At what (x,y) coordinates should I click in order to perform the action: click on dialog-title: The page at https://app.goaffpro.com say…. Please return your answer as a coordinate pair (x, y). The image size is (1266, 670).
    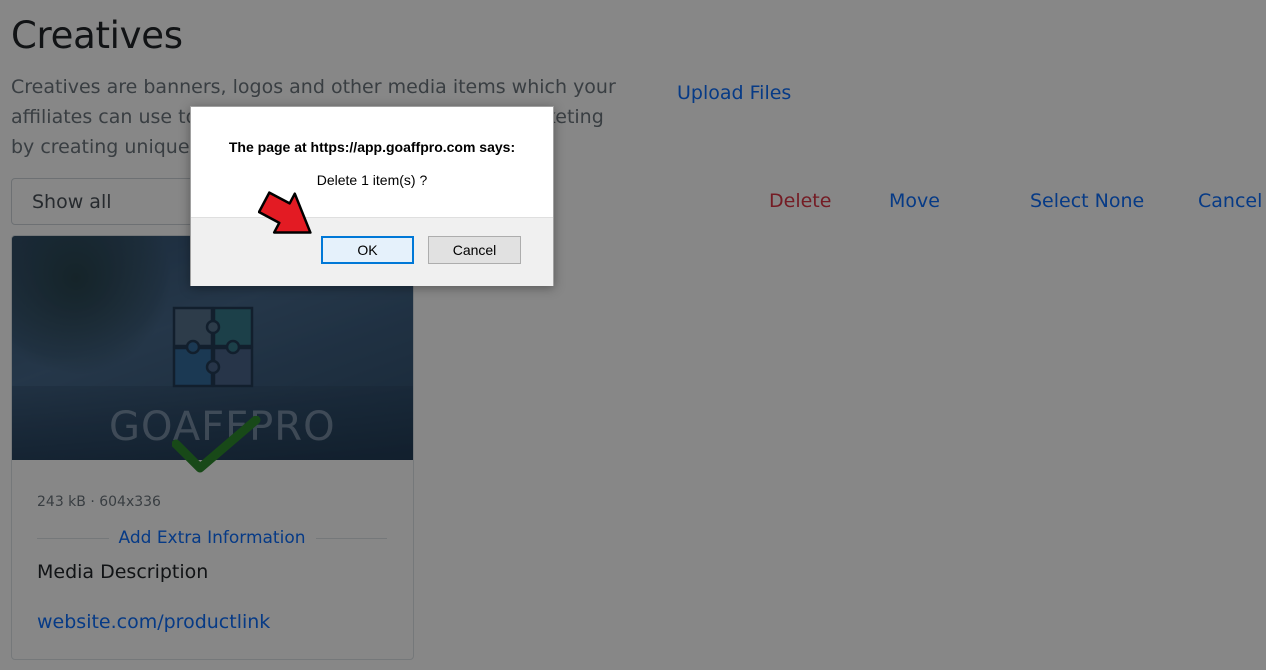
    Looking at the image, I should click on (372, 147).